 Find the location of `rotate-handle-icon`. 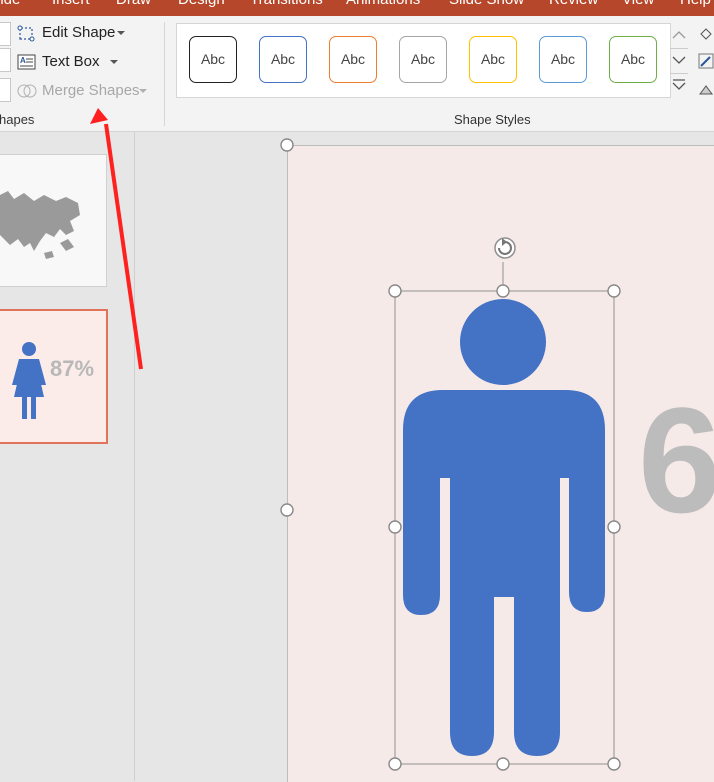

rotate-handle-icon is located at coordinates (505, 248).